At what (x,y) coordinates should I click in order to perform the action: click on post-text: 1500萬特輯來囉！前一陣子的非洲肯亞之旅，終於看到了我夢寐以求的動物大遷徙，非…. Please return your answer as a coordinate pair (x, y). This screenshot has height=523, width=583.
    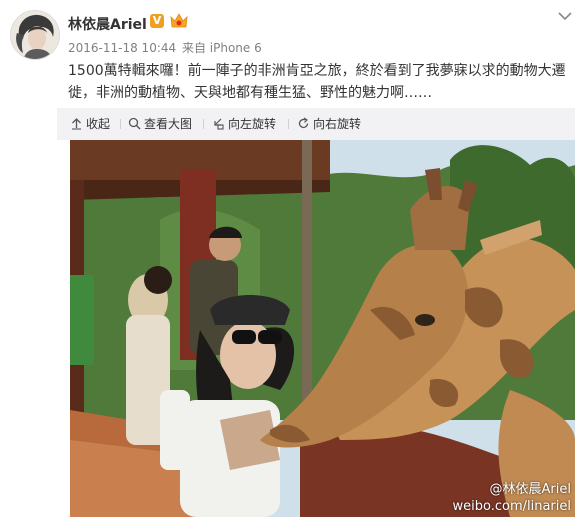
    Looking at the image, I should click on (317, 82).